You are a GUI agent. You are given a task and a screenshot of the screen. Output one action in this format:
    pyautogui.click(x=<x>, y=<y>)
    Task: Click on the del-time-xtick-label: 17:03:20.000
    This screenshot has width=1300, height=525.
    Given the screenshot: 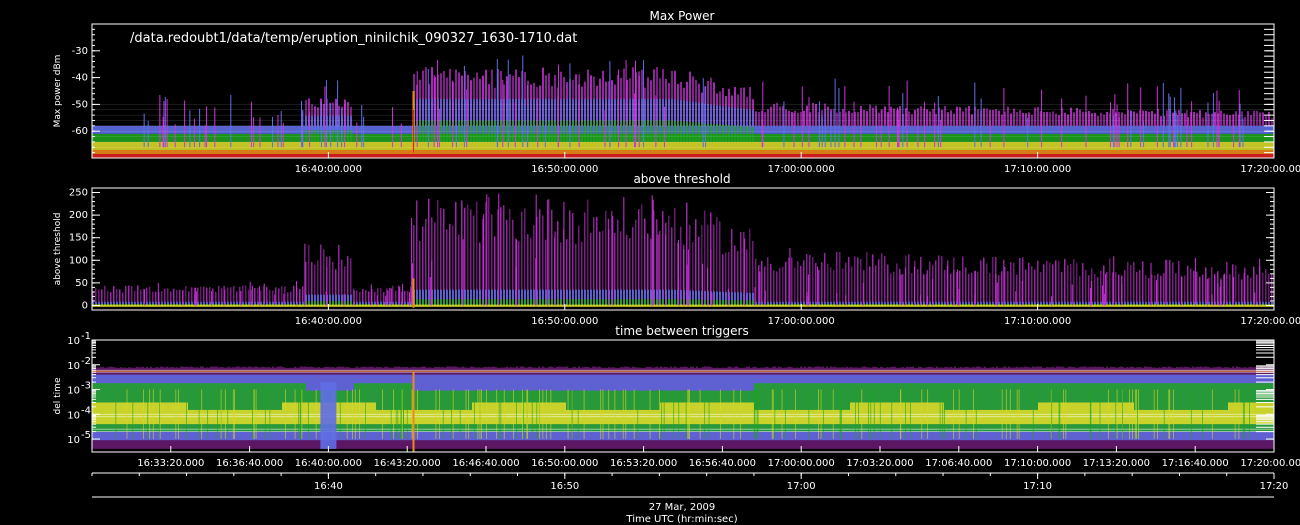 What is the action you would take?
    pyautogui.click(x=879, y=463)
    